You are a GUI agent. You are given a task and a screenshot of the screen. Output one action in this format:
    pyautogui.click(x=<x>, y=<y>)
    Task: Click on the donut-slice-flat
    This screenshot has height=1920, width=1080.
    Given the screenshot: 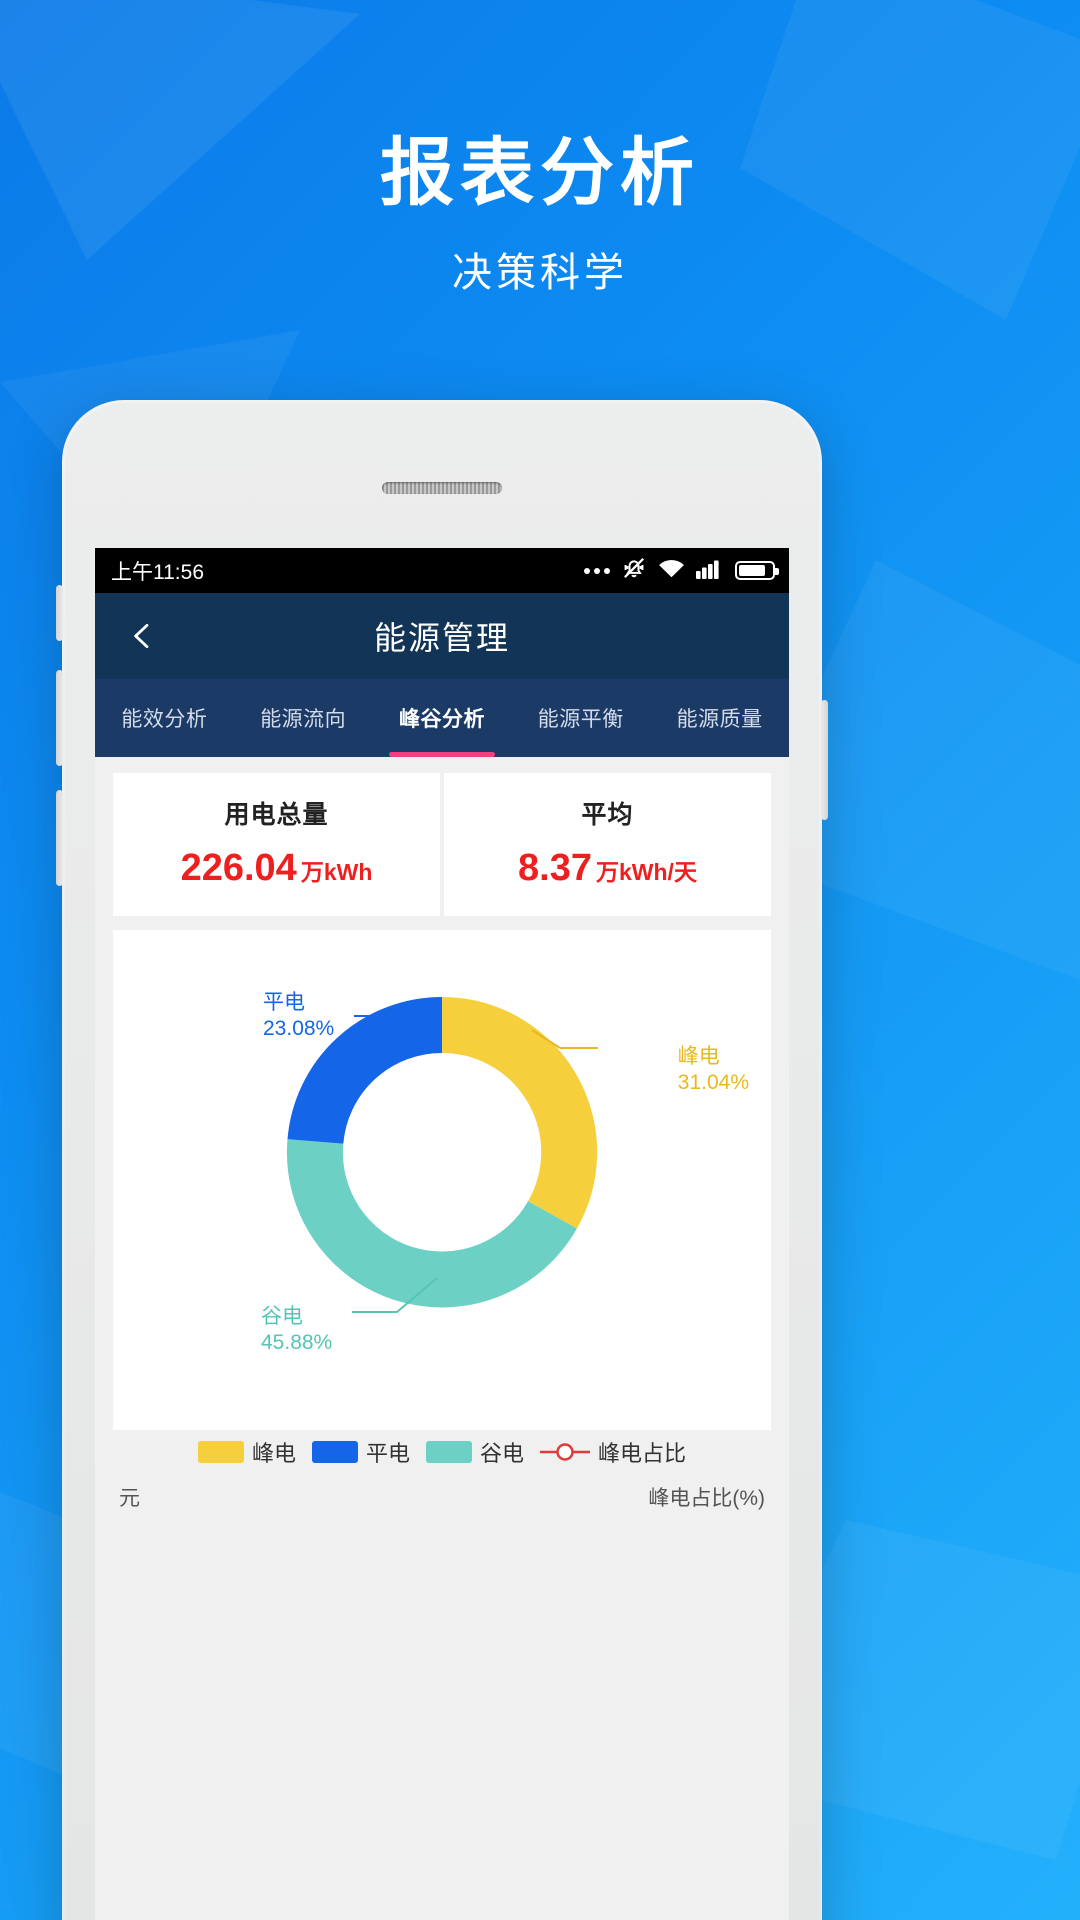 What is the action you would take?
    pyautogui.click(x=365, y=1071)
    